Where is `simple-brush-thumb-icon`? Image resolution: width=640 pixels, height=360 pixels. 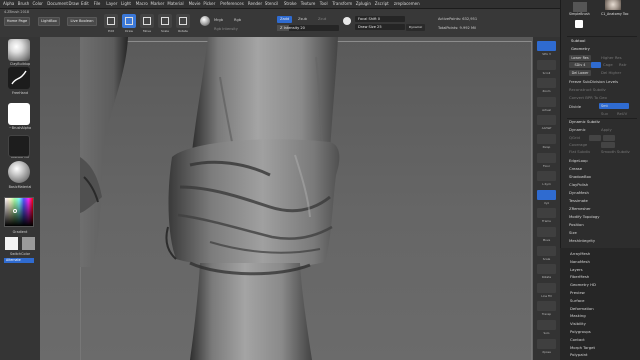
simple-brush-thumb-icon is located at coordinates (580, 7).